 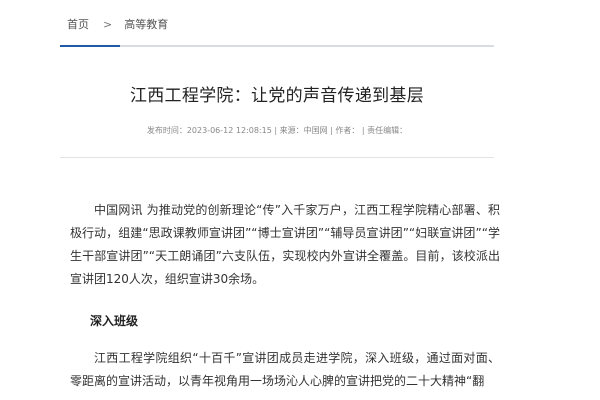 What do you see at coordinates (277, 157) in the screenshot?
I see `meta-divider` at bounding box center [277, 157].